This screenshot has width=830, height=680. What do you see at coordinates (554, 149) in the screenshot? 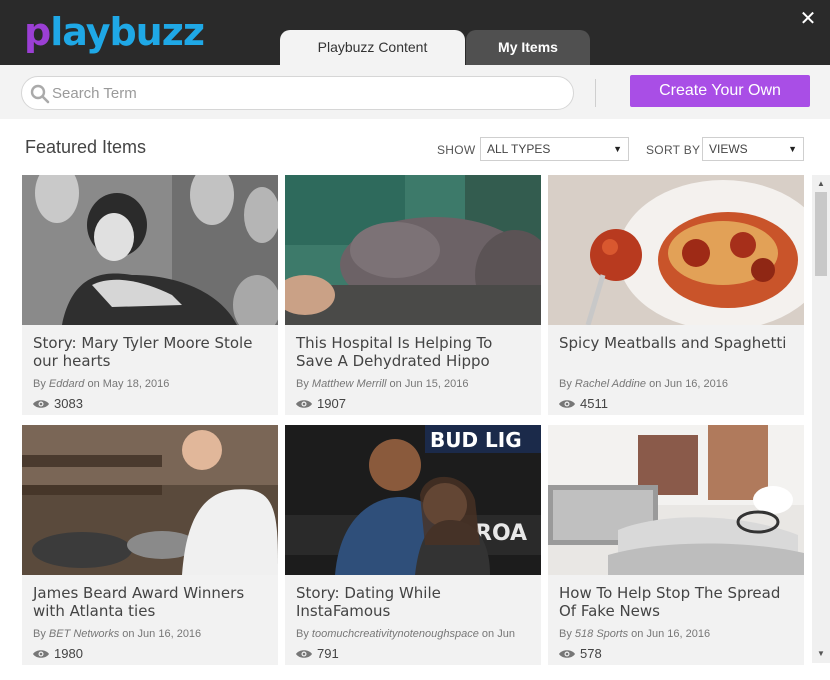
I see `show-type-select: ALL TYPES ▼` at bounding box center [554, 149].